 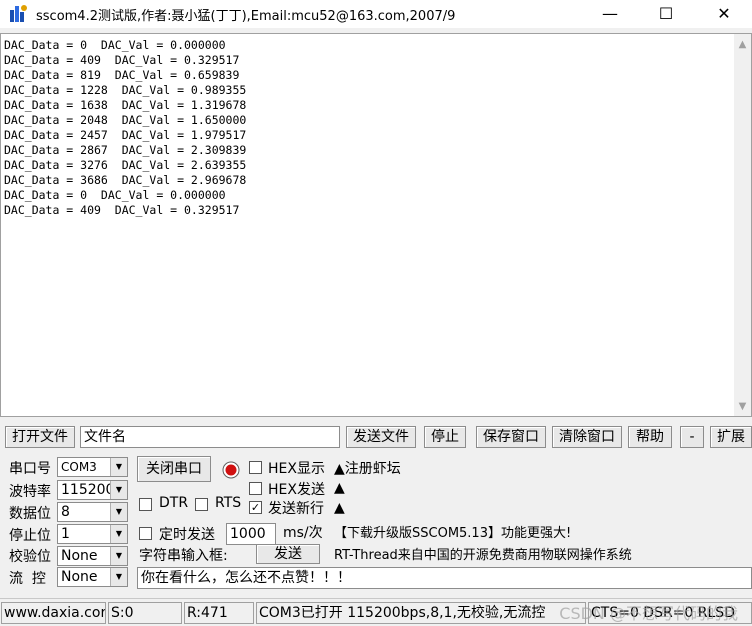 I want to click on output-line: DAC_Data = 2048 DAC_Val = 1.650000, so click(x=125, y=120).